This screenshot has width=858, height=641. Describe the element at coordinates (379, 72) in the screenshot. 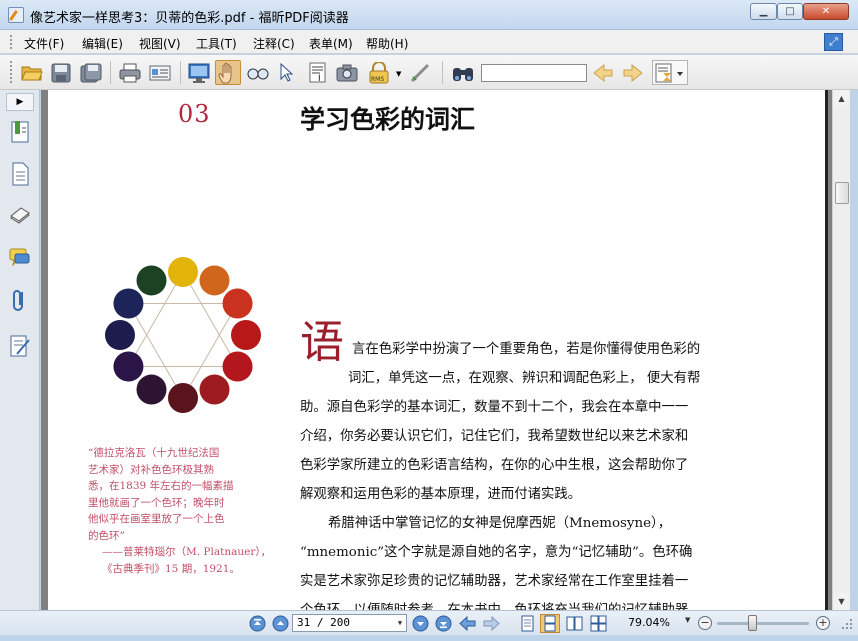

I see `rms-lock-icon: RMS` at that location.